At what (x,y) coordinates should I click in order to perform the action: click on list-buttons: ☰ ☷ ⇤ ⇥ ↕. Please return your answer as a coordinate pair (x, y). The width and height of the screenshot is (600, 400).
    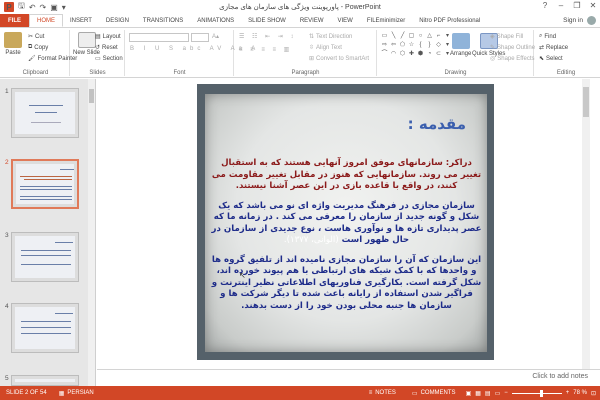
    Looking at the image, I should click on (267, 36).